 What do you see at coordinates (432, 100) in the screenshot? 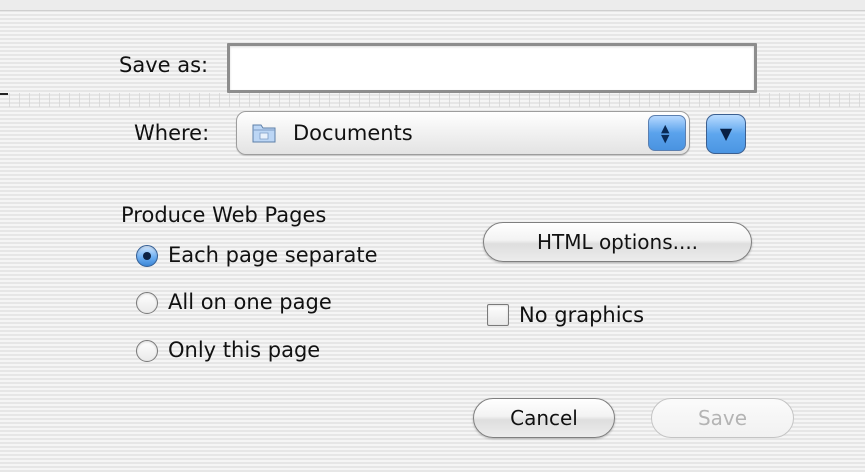
I see `background-ruler` at bounding box center [432, 100].